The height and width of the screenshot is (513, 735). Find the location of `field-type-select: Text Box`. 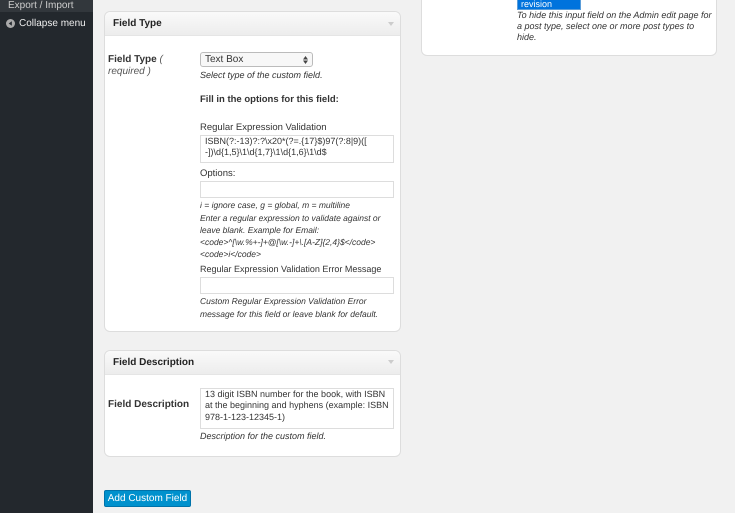

field-type-select: Text Box is located at coordinates (256, 59).